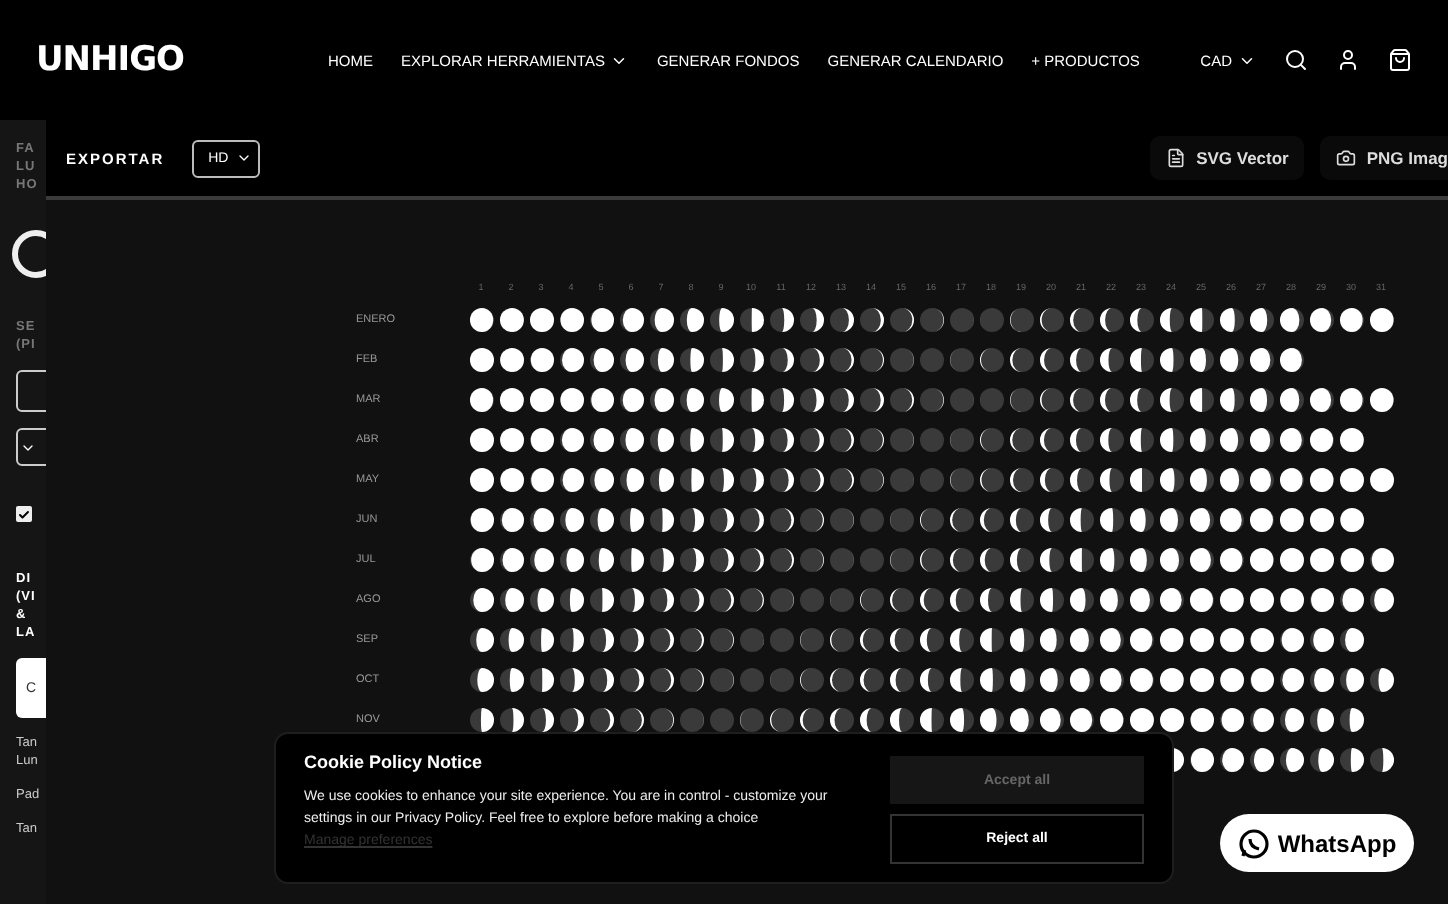 The width and height of the screenshot is (1448, 904). What do you see at coordinates (1317, 843) in the screenshot?
I see `whatsapp-button: WhatsApp` at bounding box center [1317, 843].